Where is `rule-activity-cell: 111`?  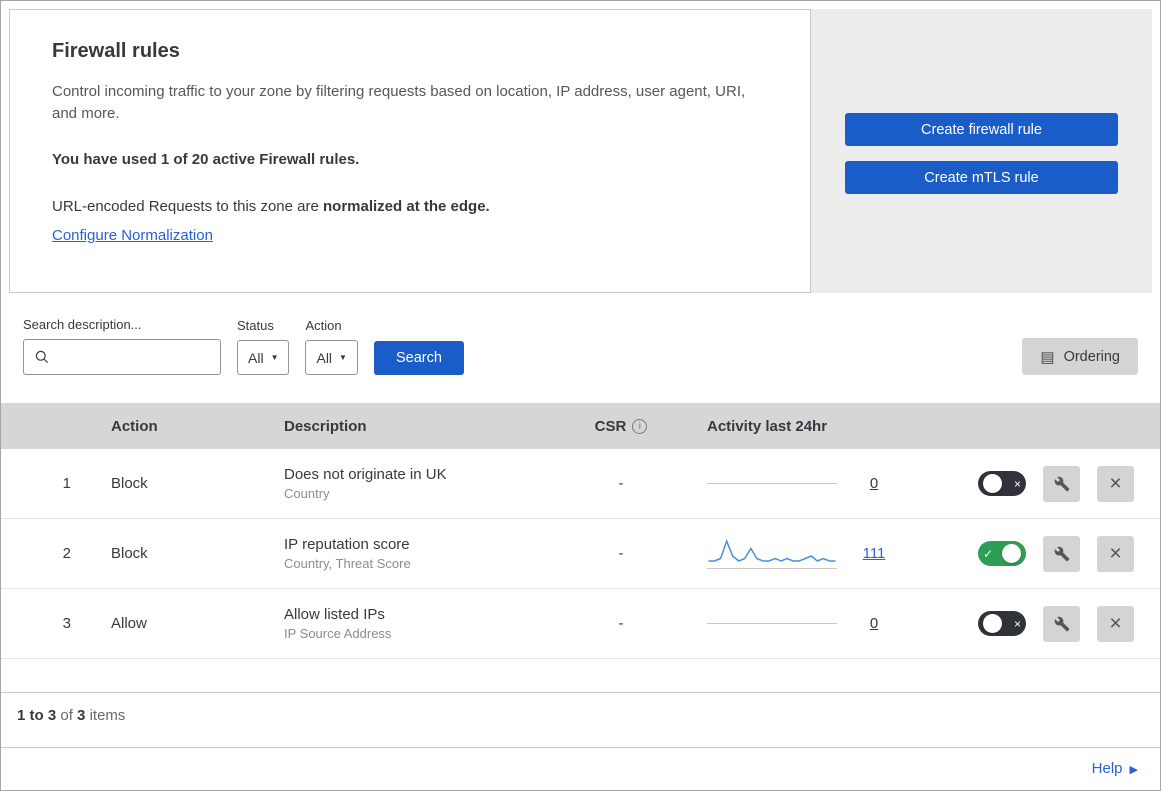
rule-activity-cell: 111 is located at coordinates (793, 553).